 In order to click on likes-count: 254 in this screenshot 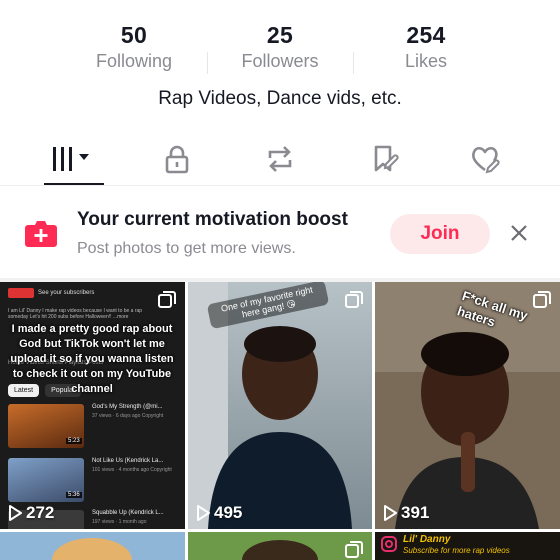, I will do `click(426, 35)`.